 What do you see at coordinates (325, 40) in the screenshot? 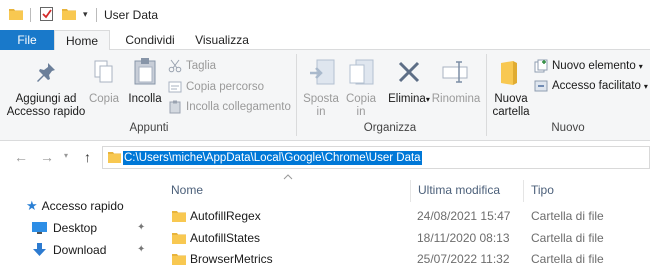
I see `ribbon-tabs: File Home Condividi Visualizza` at bounding box center [325, 40].